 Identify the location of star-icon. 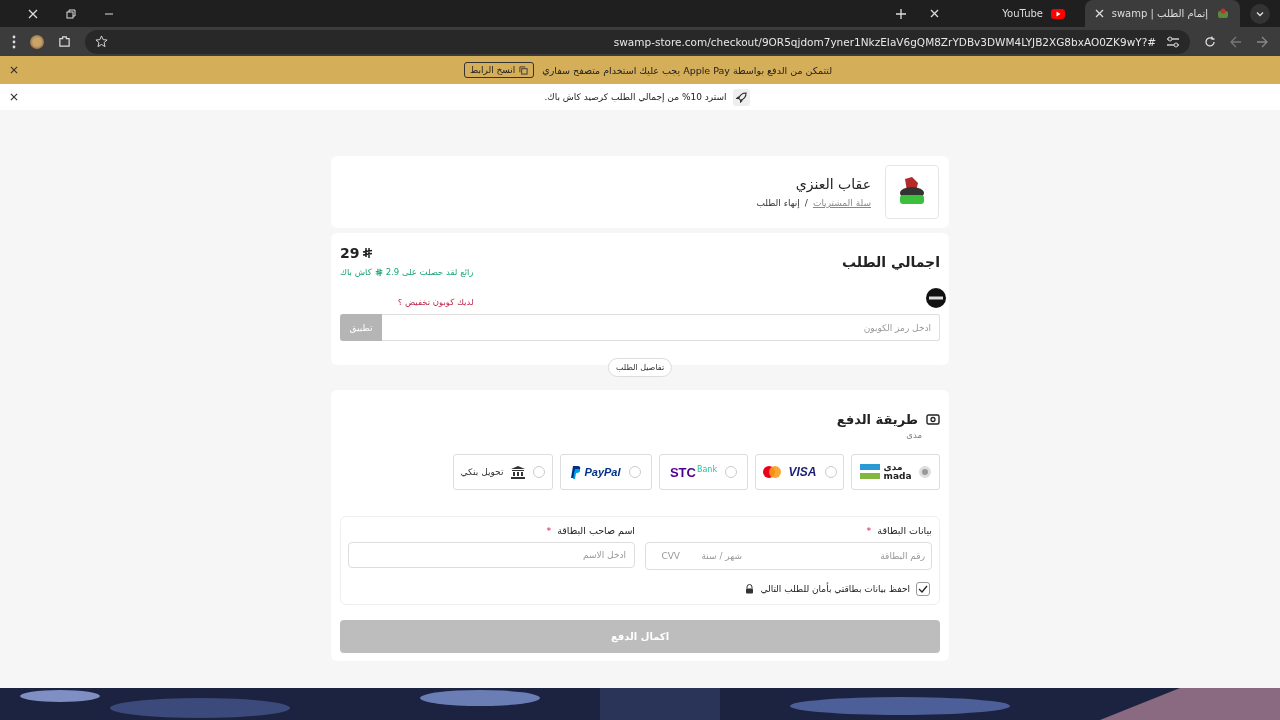
(101, 41).